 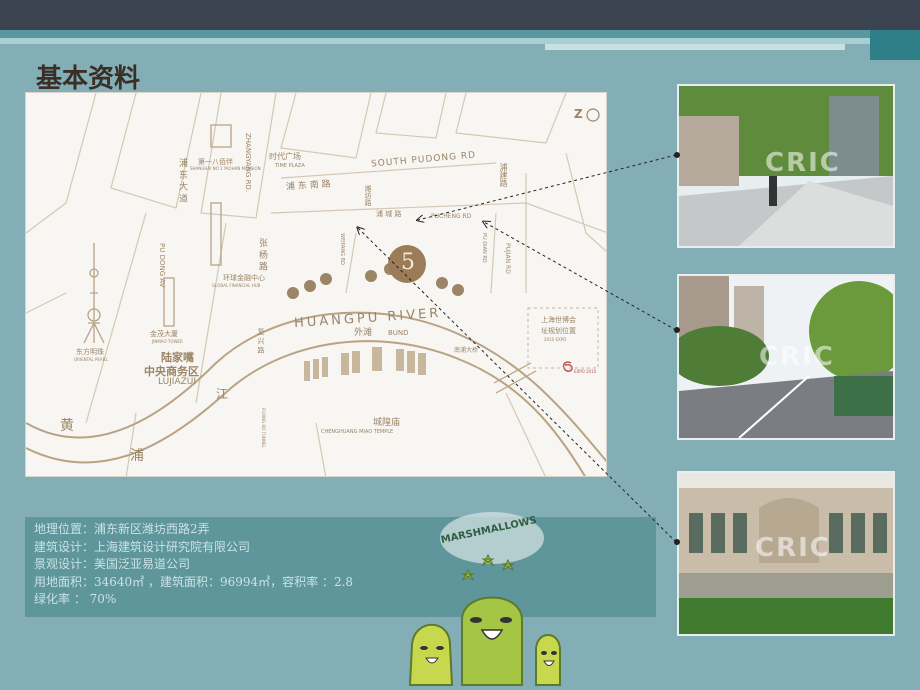 What do you see at coordinates (484, 248) in the screenshot?
I see `map-label: PU DIAN RD` at bounding box center [484, 248].